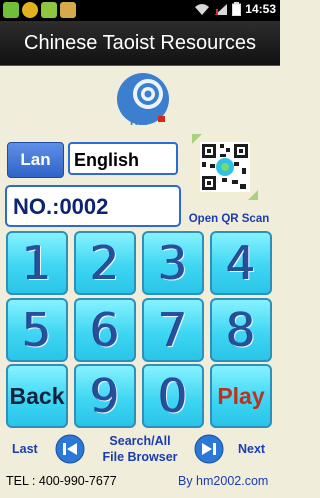 The width and height of the screenshot is (320, 498). What do you see at coordinates (223, 481) in the screenshot?
I see `website-text: By hm2002.com` at bounding box center [223, 481].